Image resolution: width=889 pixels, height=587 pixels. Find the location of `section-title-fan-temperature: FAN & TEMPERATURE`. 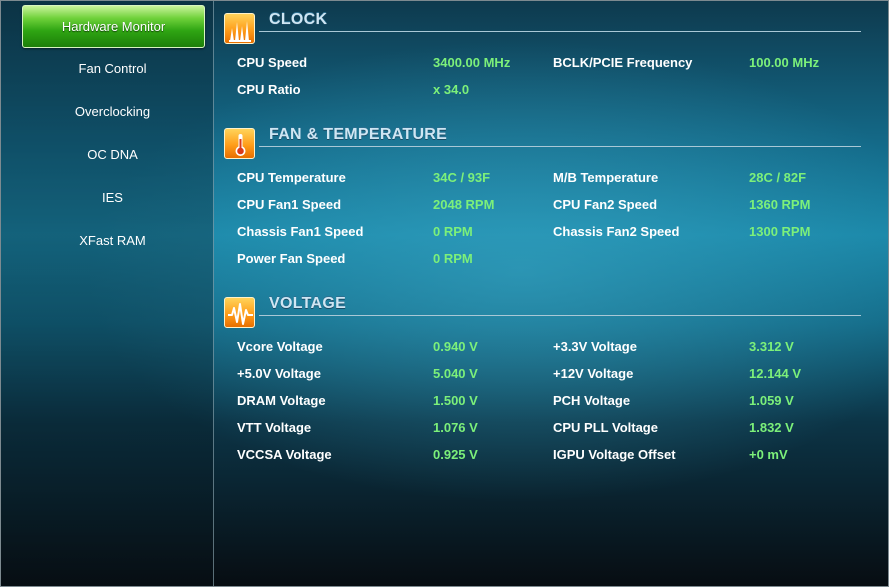

section-title-fan-temperature: FAN & TEMPERATURE is located at coordinates (358, 134).